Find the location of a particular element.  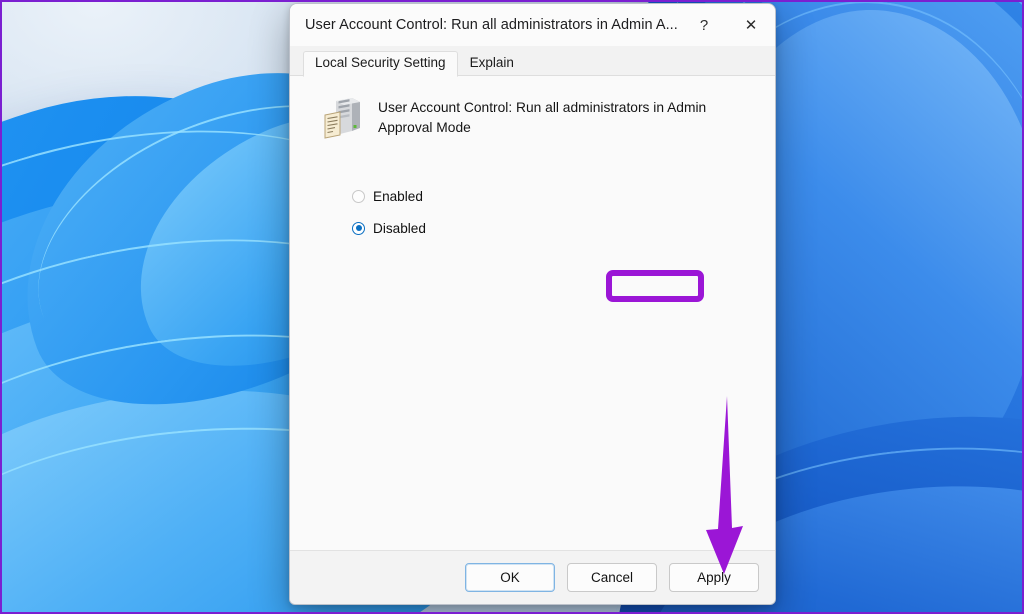

help-button: ? is located at coordinates (704, 25).